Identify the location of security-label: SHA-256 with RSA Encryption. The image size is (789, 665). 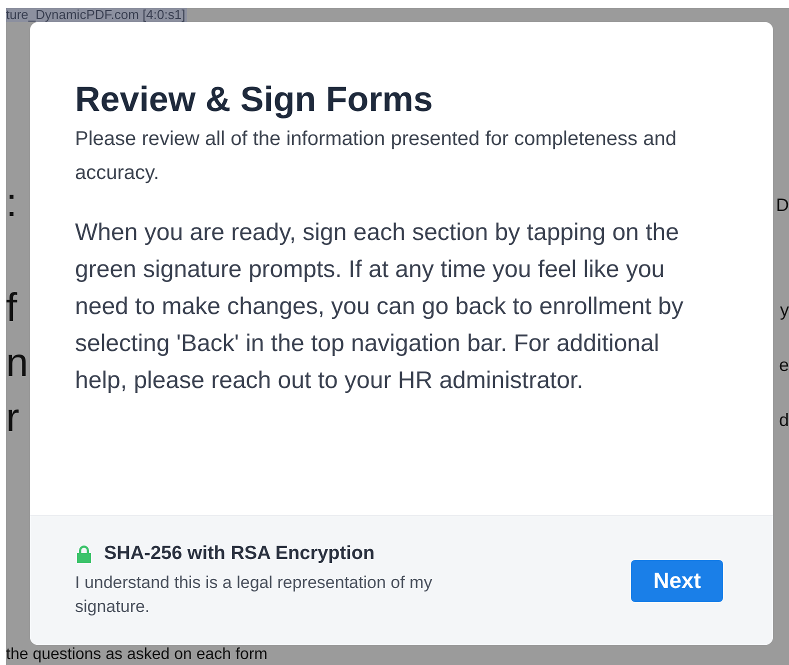
(239, 553).